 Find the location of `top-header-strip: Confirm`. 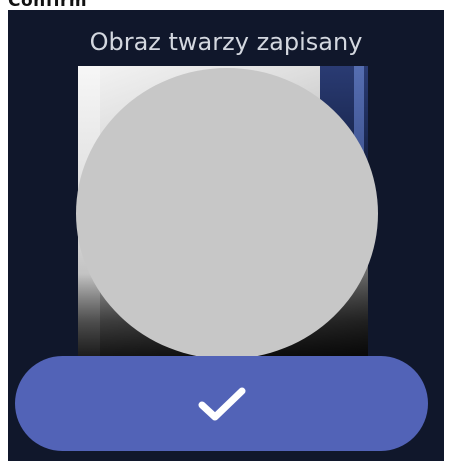

top-header-strip: Confirm is located at coordinates (226, 5).